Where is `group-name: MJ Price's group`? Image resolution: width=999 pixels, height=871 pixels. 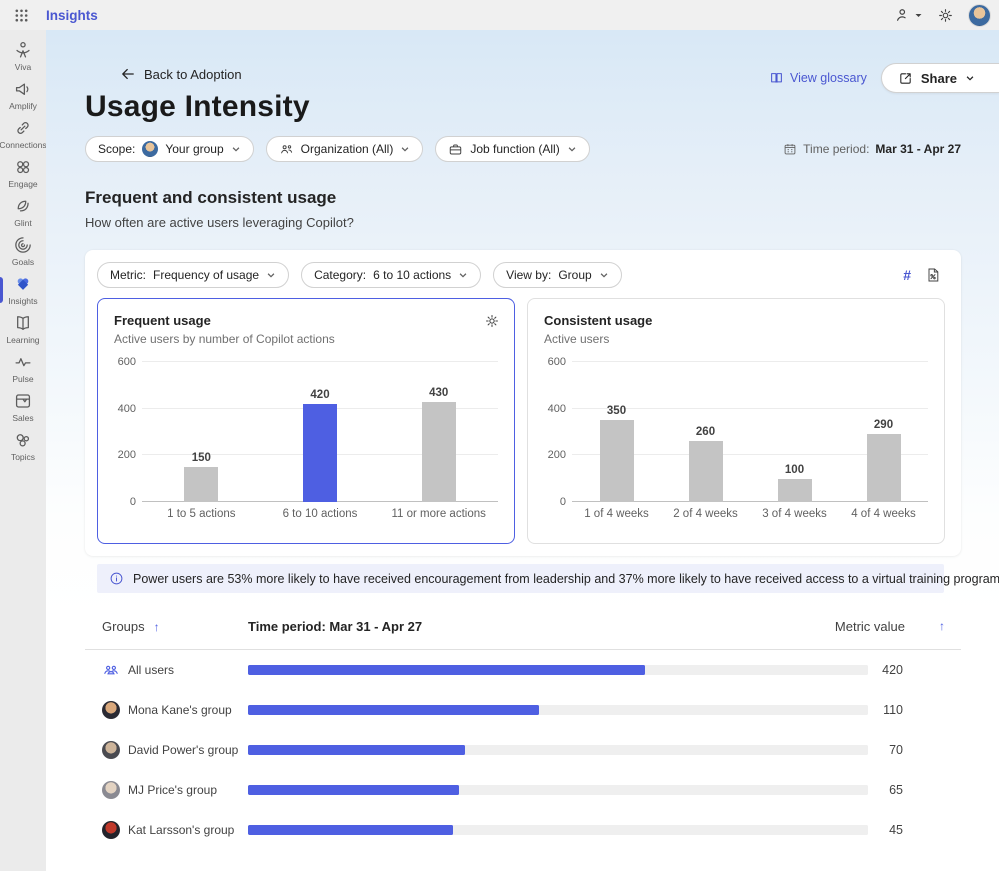
group-name: MJ Price's group is located at coordinates (172, 790).